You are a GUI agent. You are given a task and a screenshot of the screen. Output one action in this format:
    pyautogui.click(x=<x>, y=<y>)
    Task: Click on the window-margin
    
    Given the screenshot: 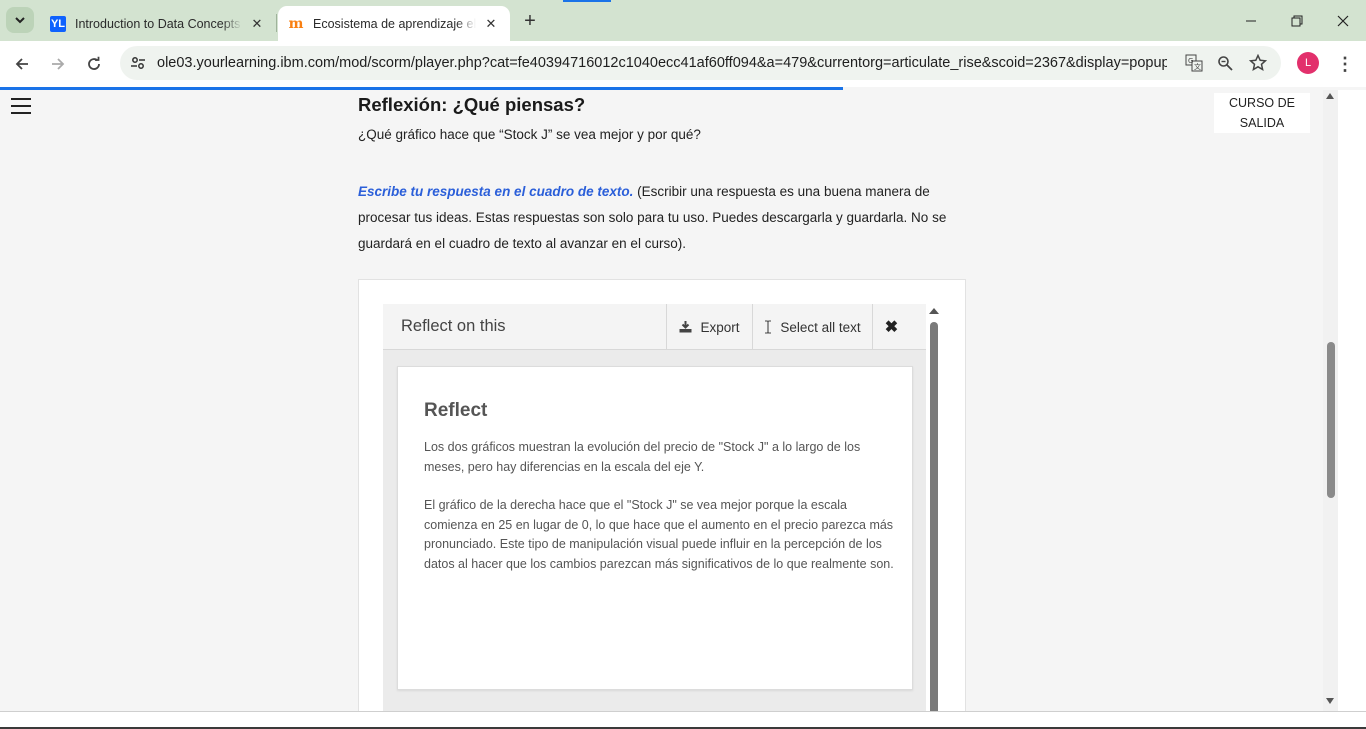 What is the action you would take?
    pyautogui.click(x=1352, y=400)
    